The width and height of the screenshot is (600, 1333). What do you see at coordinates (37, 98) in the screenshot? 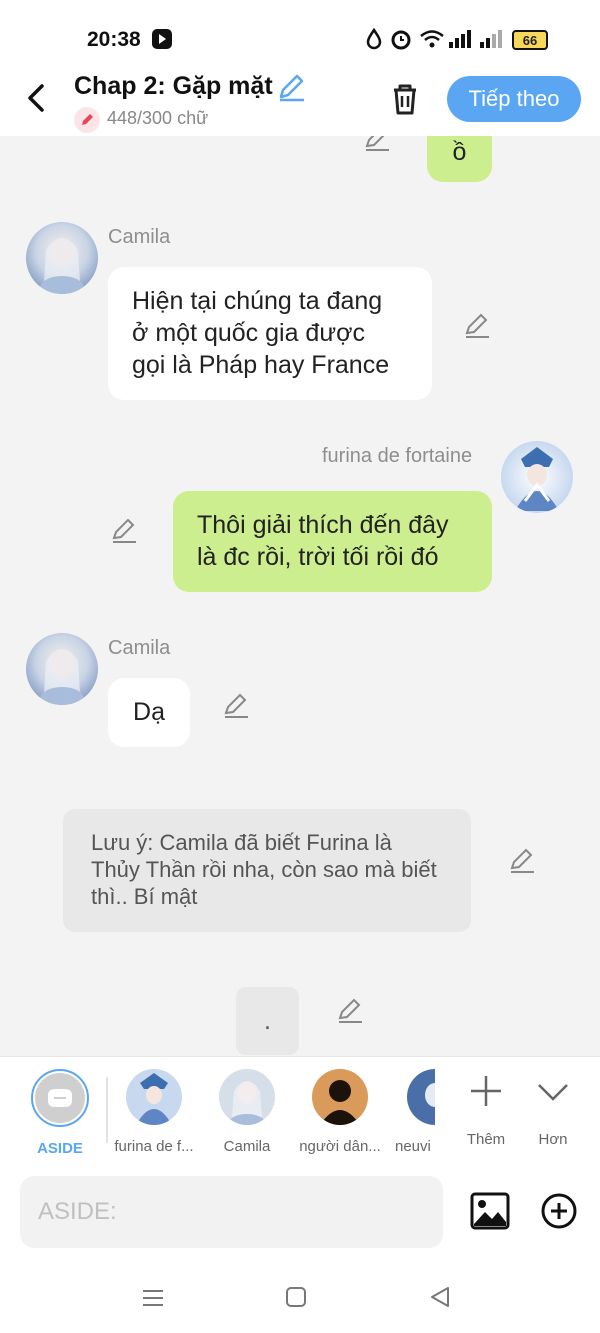
I see `back-button` at bounding box center [37, 98].